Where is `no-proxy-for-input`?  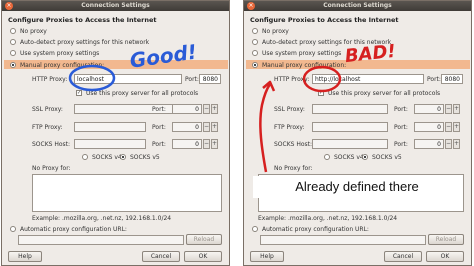 no-proxy-for-input is located at coordinates (127, 193).